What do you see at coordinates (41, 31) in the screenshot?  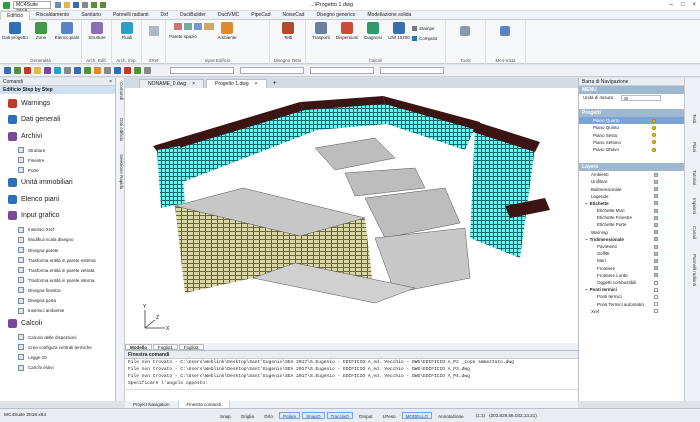 I see `zone-button: Zone` at bounding box center [41, 31].